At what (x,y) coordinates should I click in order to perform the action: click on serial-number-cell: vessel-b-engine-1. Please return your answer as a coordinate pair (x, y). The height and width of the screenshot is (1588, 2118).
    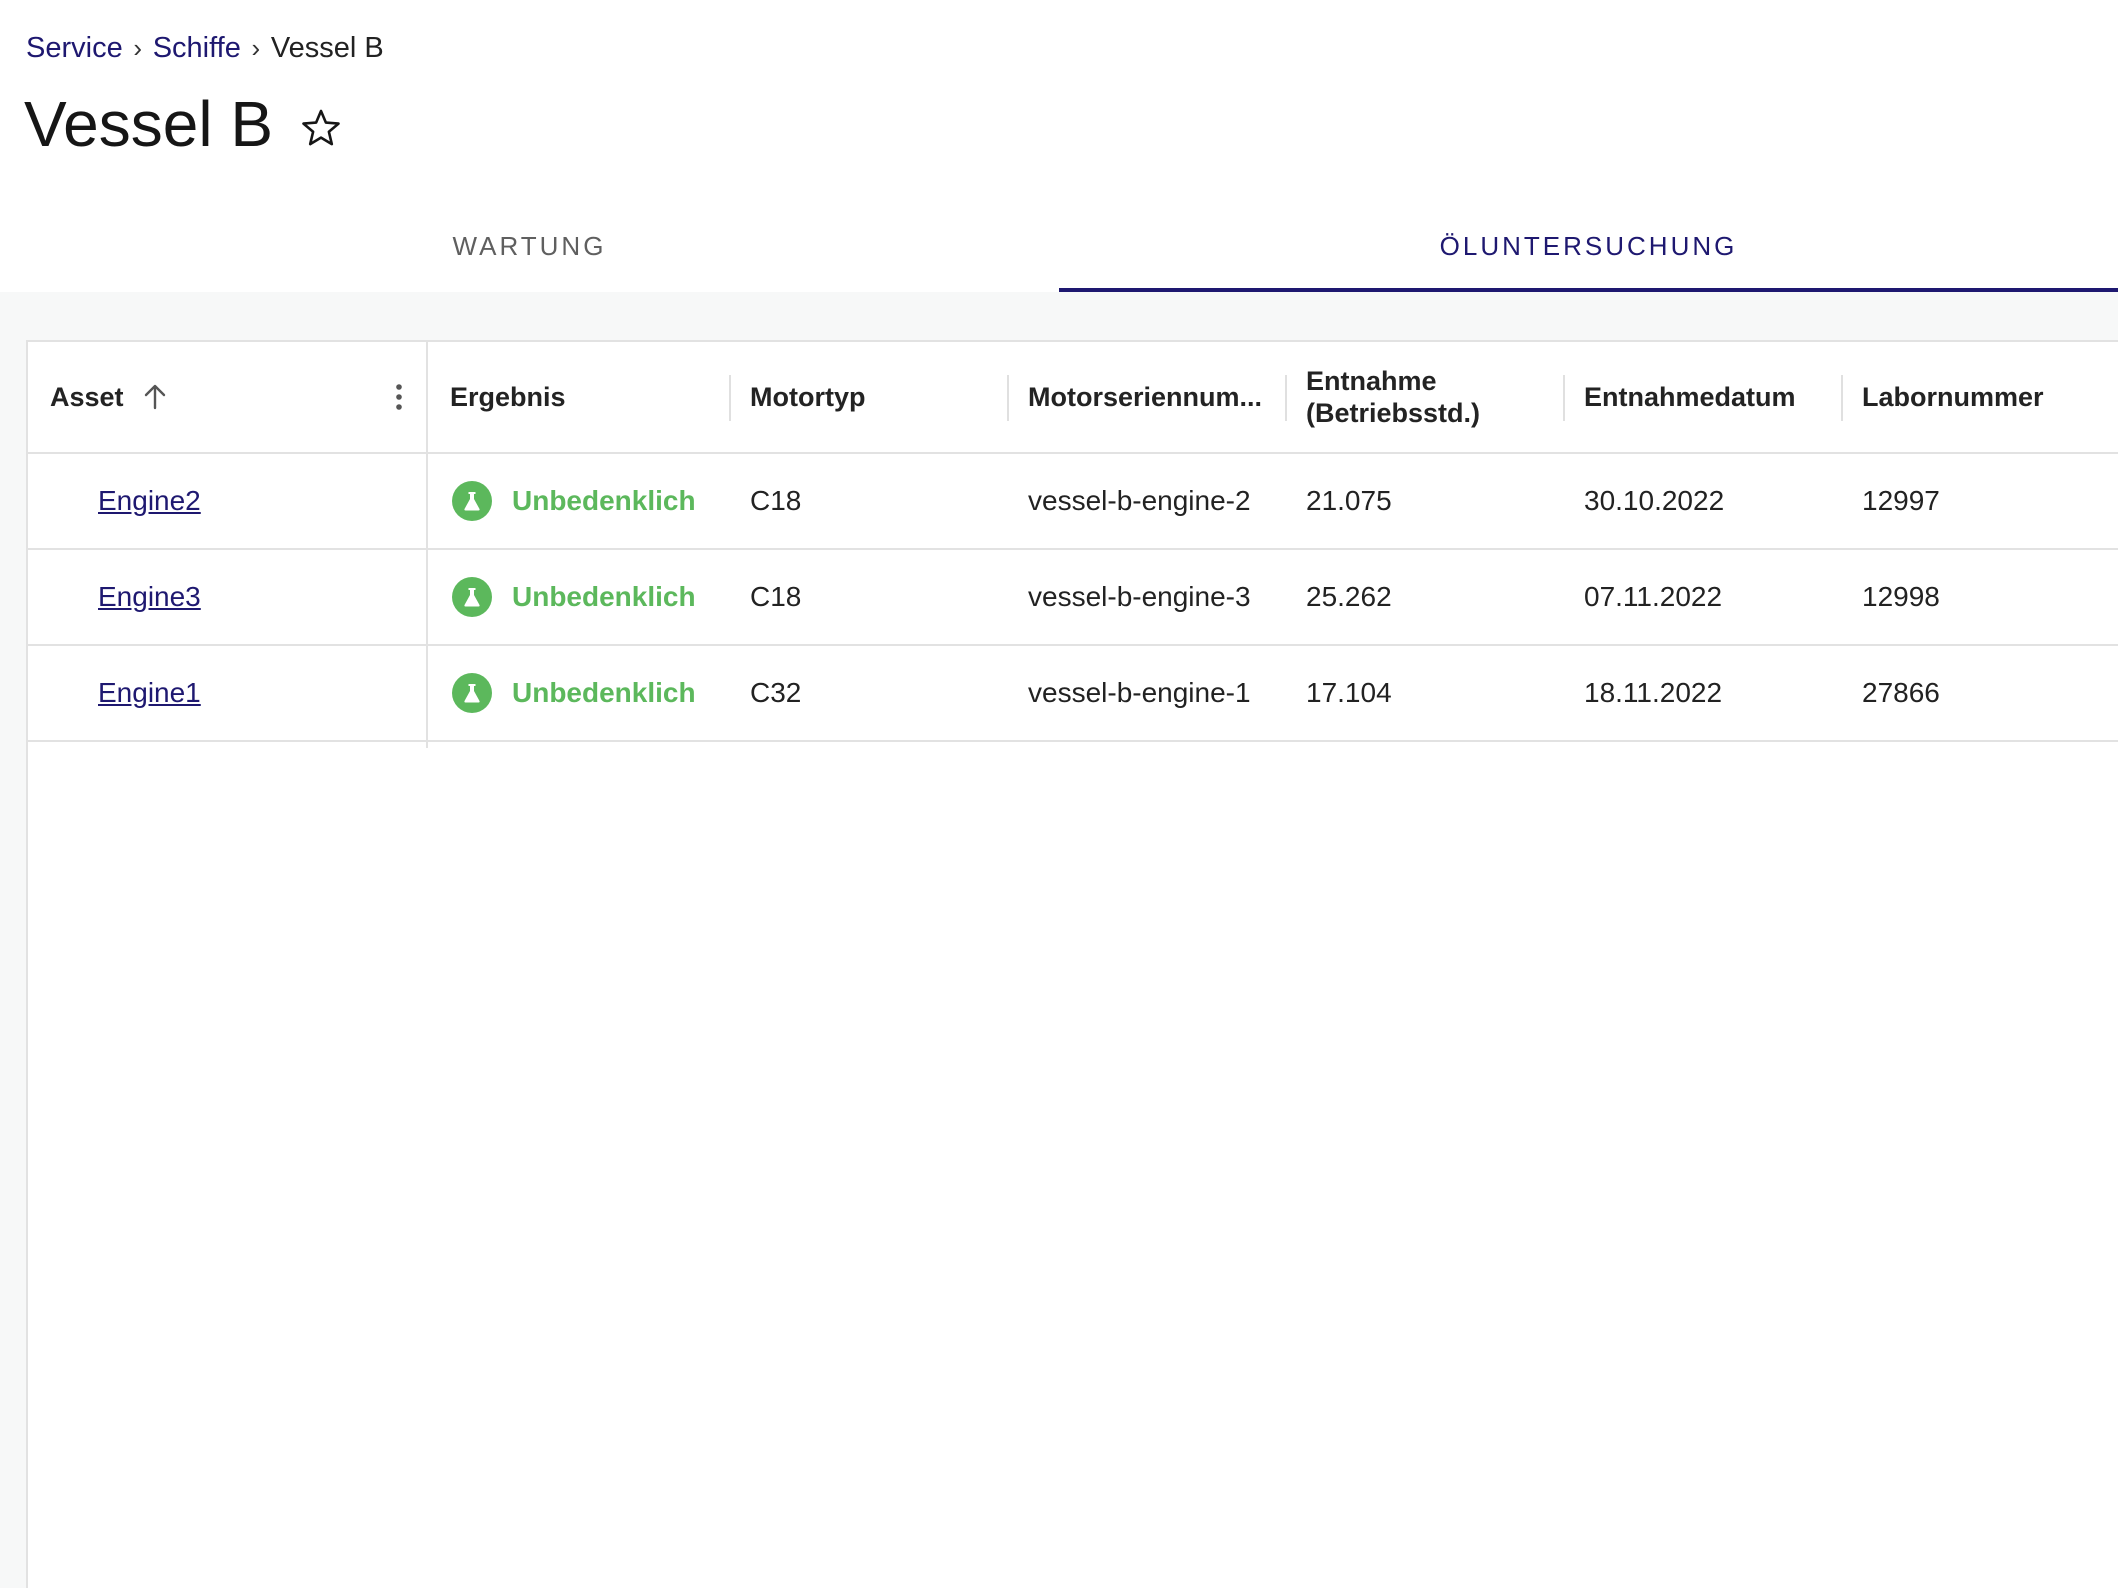
    Looking at the image, I should click on (1139, 692).